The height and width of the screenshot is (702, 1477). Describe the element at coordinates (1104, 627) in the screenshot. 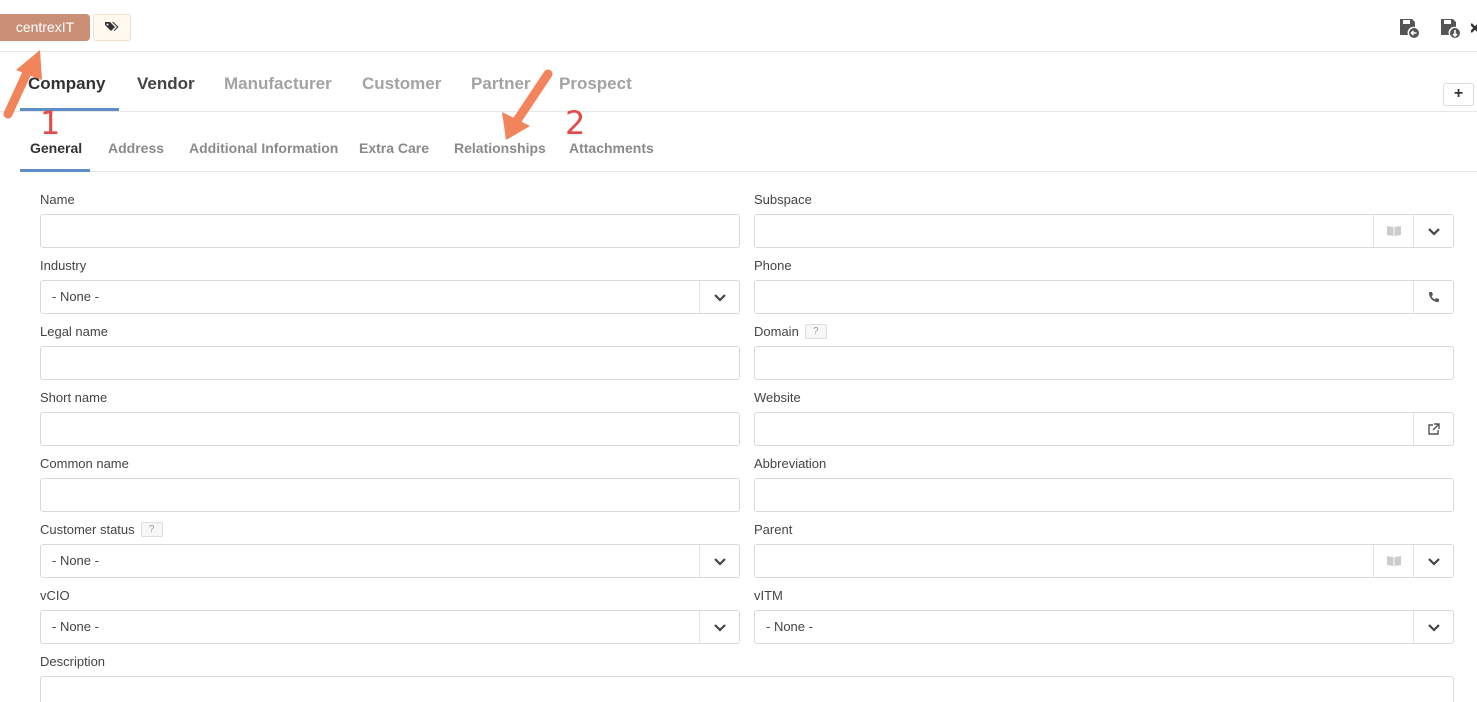

I see `vitm-select: - None -` at that location.